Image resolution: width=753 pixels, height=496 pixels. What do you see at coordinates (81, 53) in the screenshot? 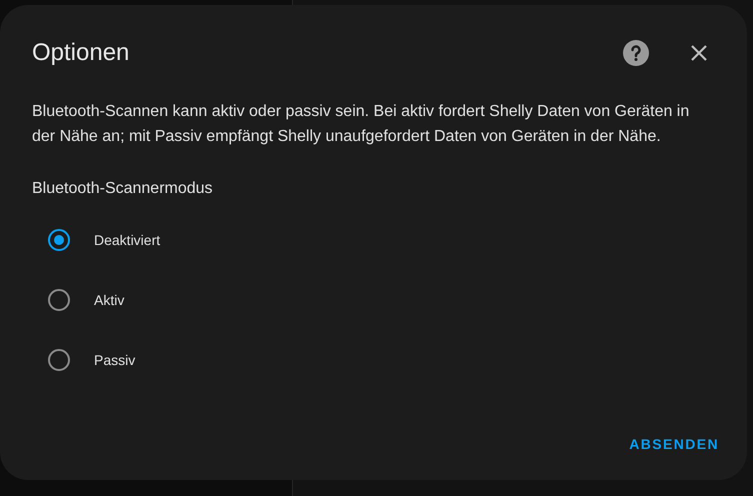
I see `dialog-title: Optionen` at bounding box center [81, 53].